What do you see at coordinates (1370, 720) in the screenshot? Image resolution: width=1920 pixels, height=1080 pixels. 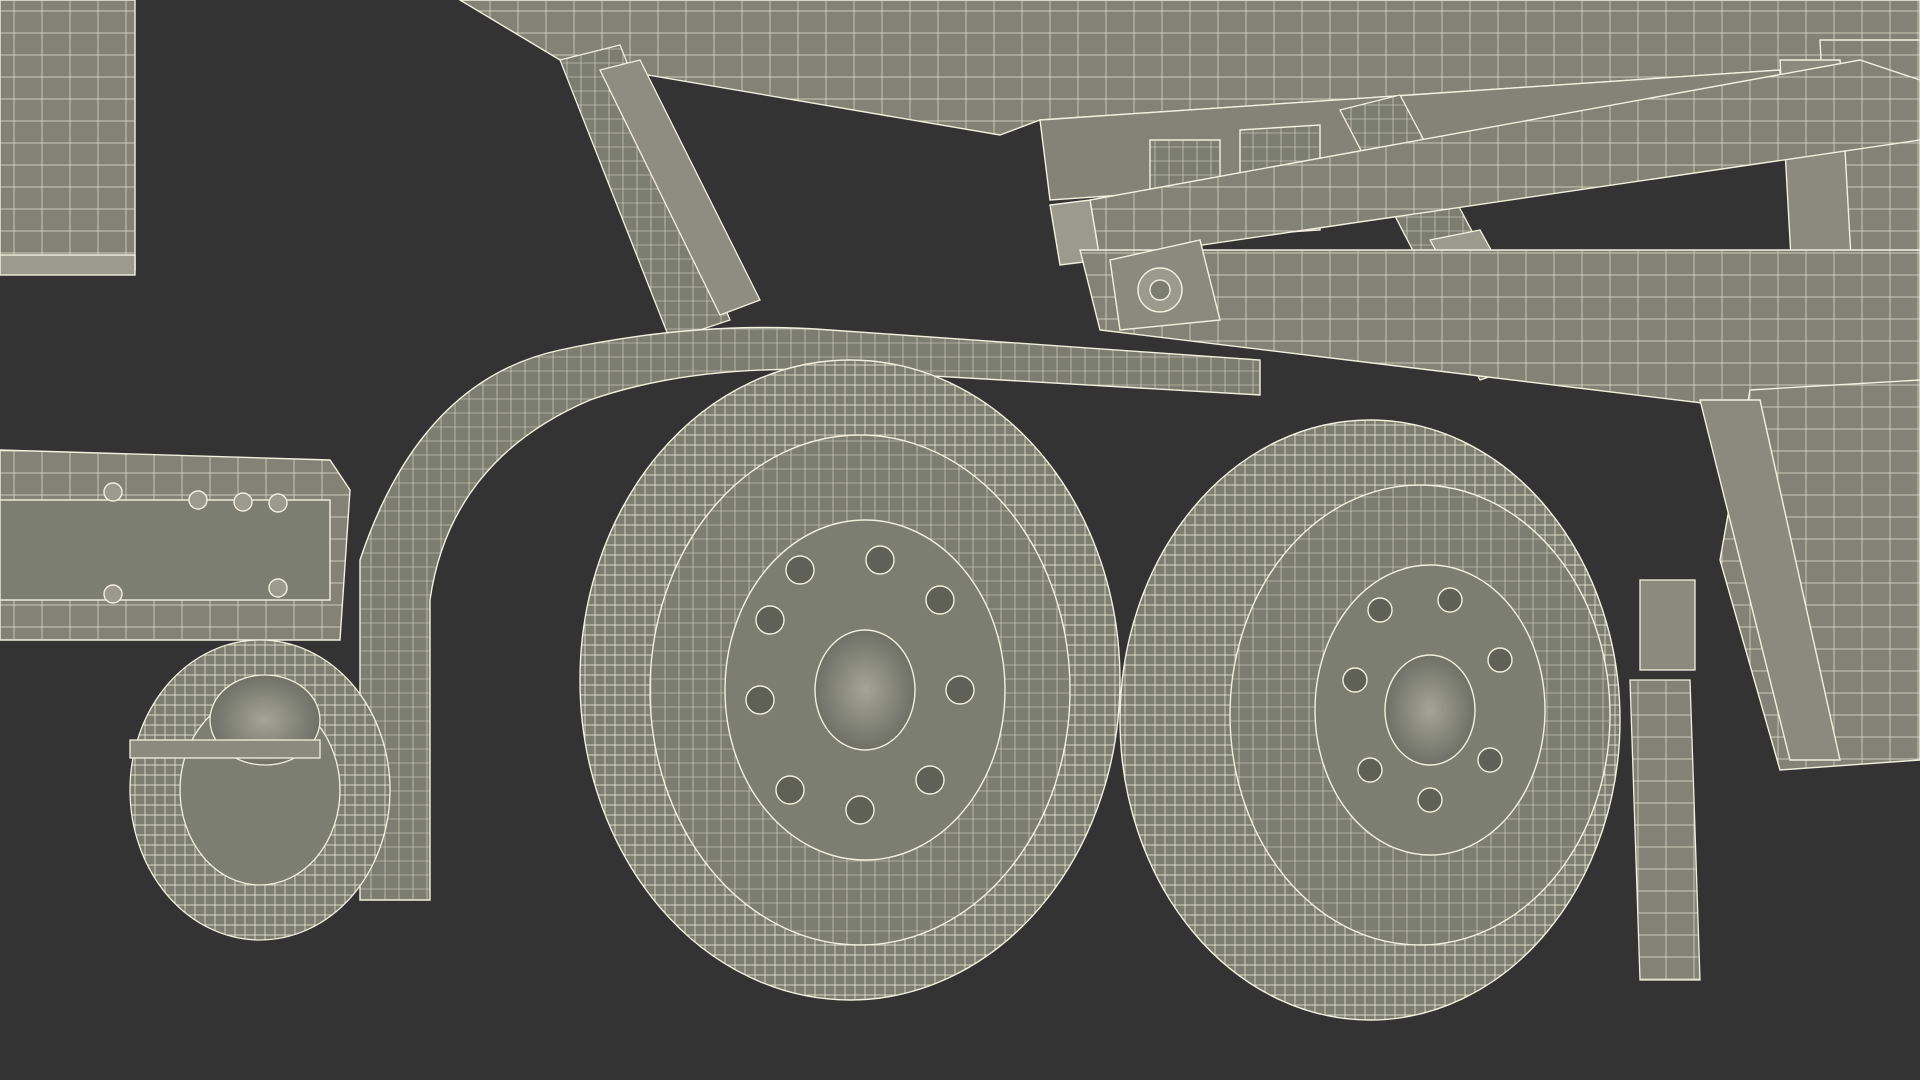 I see `rear-tandem-wheel` at bounding box center [1370, 720].